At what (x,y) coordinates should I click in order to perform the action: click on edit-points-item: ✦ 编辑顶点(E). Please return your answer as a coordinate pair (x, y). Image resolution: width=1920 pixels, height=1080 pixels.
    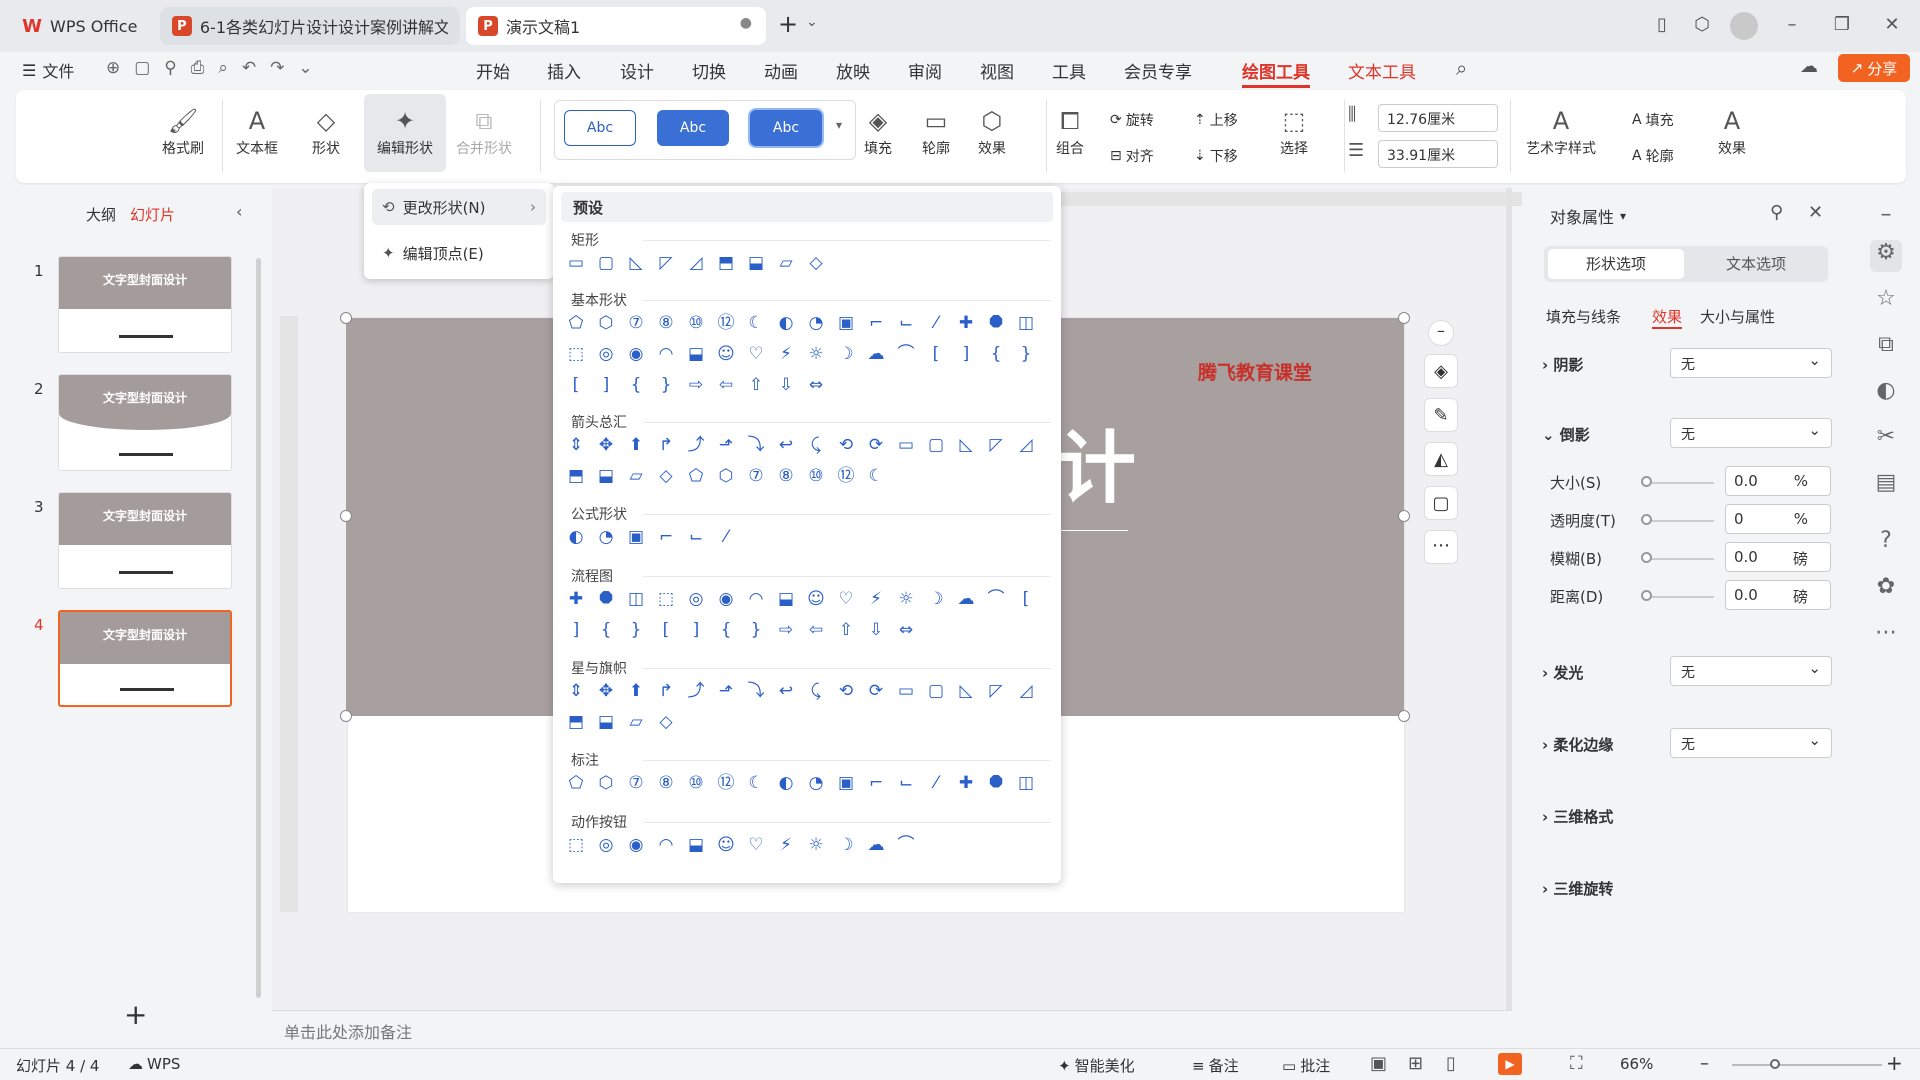
    Looking at the image, I should click on (459, 253).